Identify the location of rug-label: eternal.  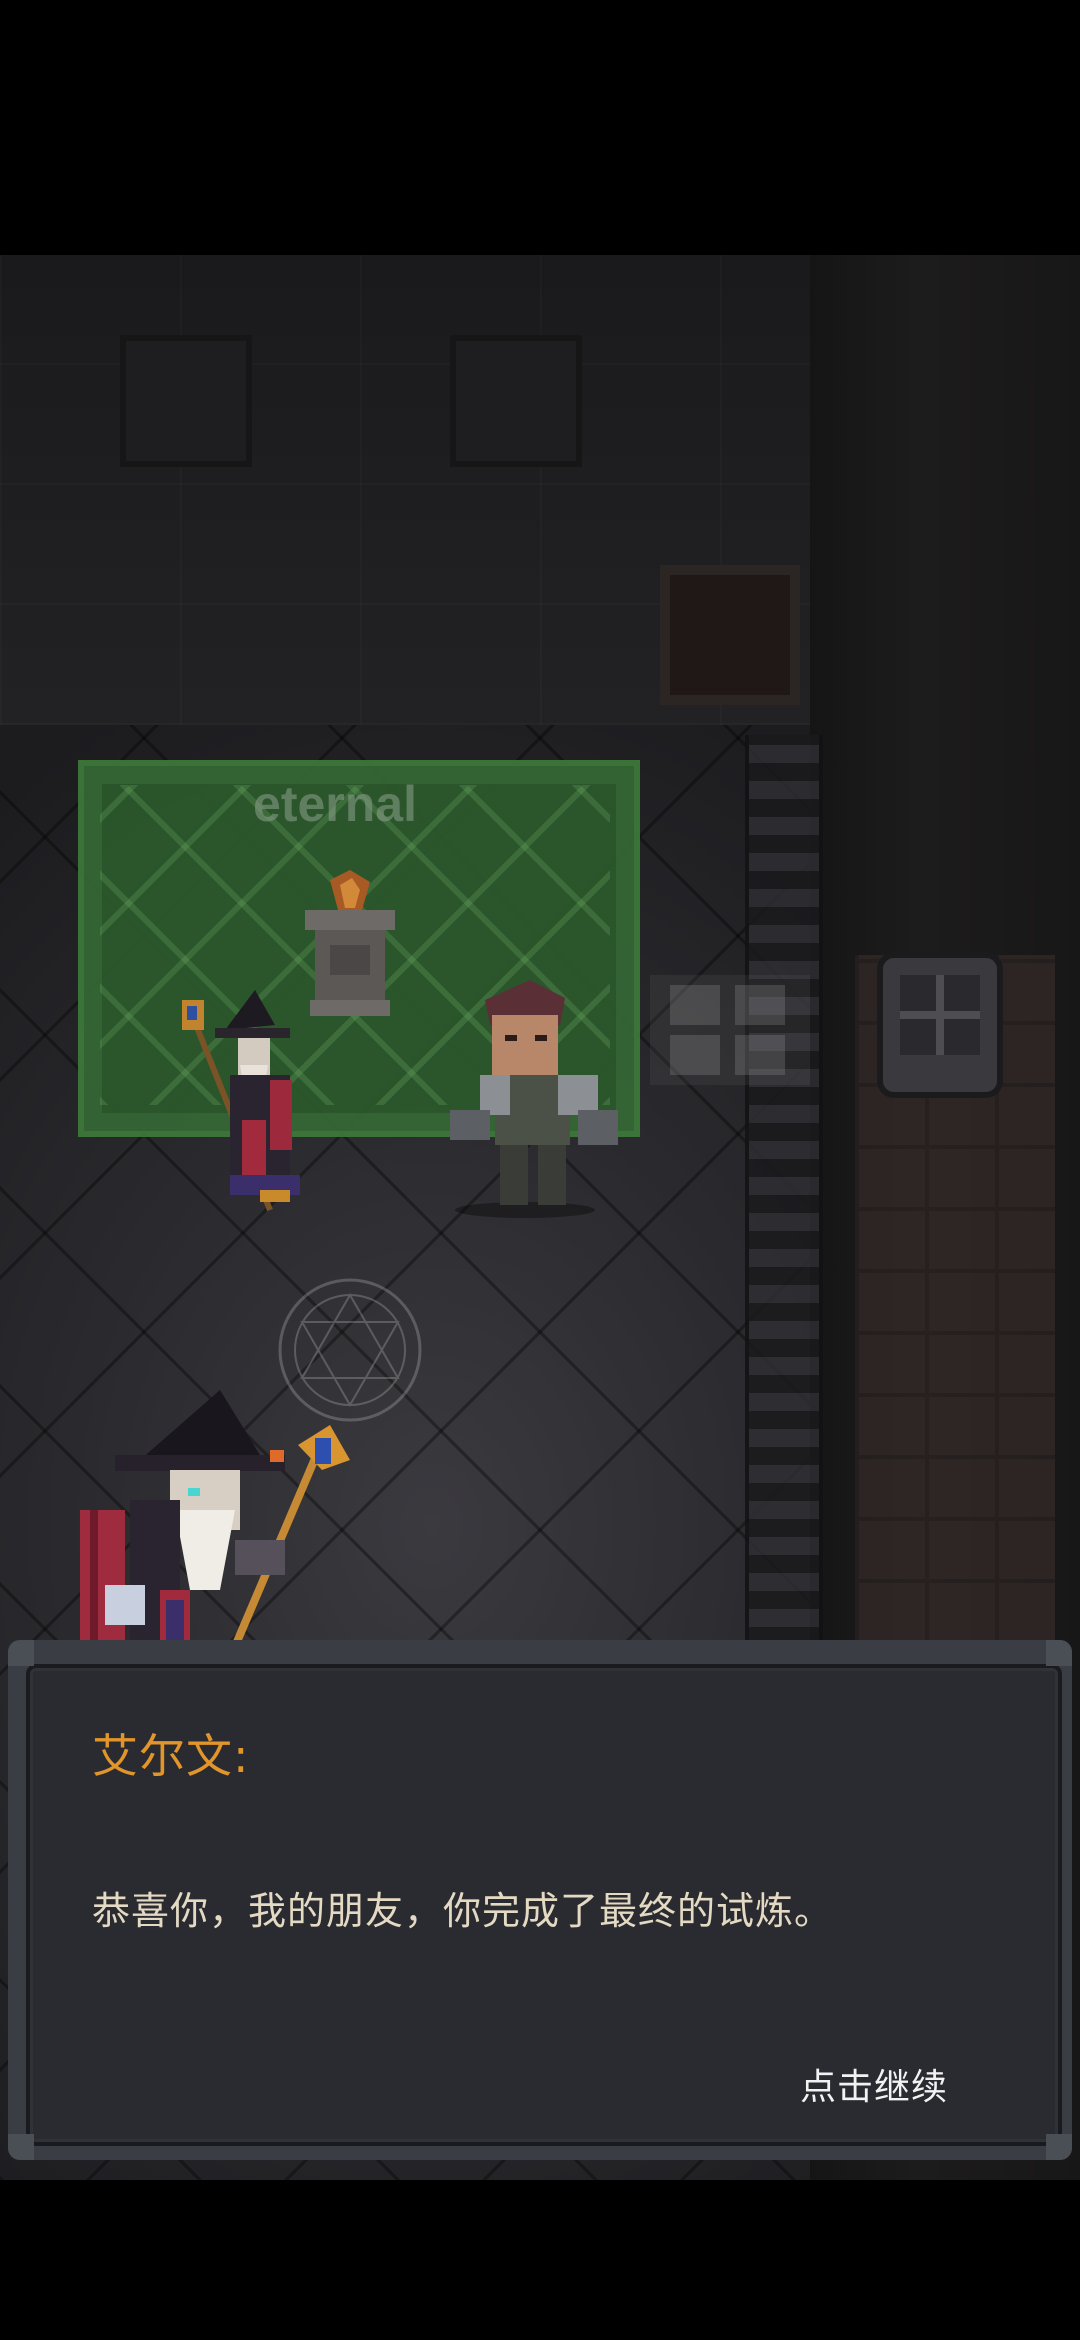
(335, 804).